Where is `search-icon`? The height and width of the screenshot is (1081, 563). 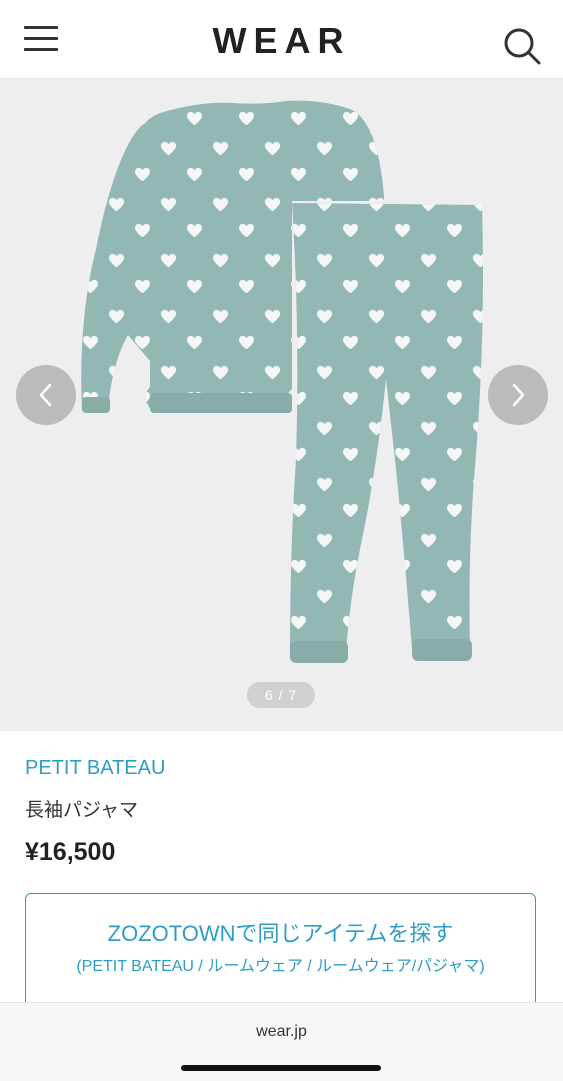 search-icon is located at coordinates (522, 46).